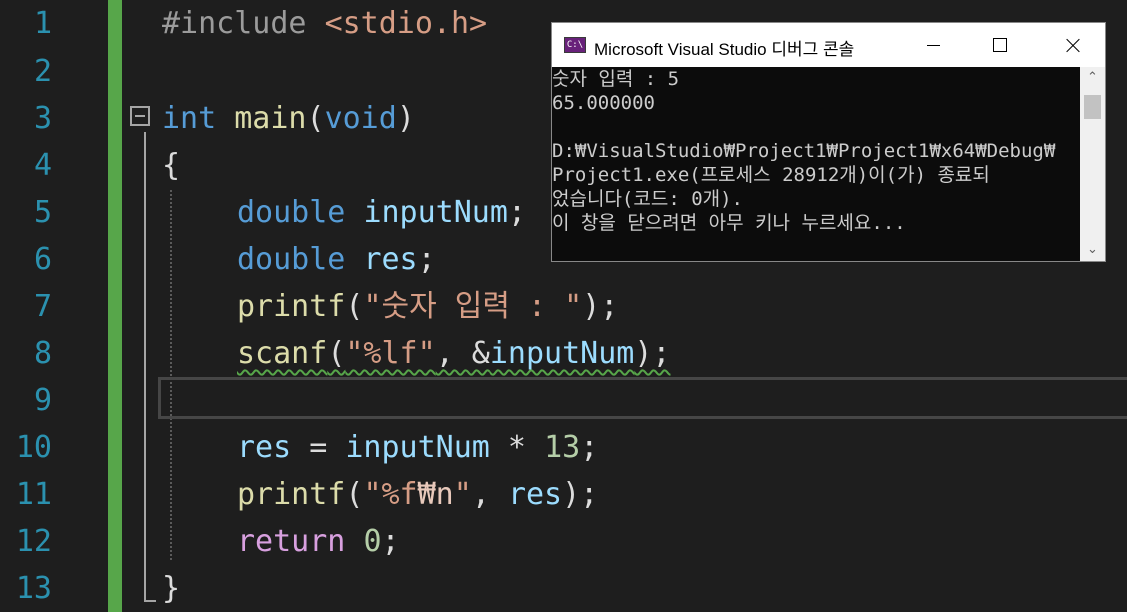 This screenshot has height=612, width=1127. What do you see at coordinates (291, 541) in the screenshot?
I see `control-keyword: return` at bounding box center [291, 541].